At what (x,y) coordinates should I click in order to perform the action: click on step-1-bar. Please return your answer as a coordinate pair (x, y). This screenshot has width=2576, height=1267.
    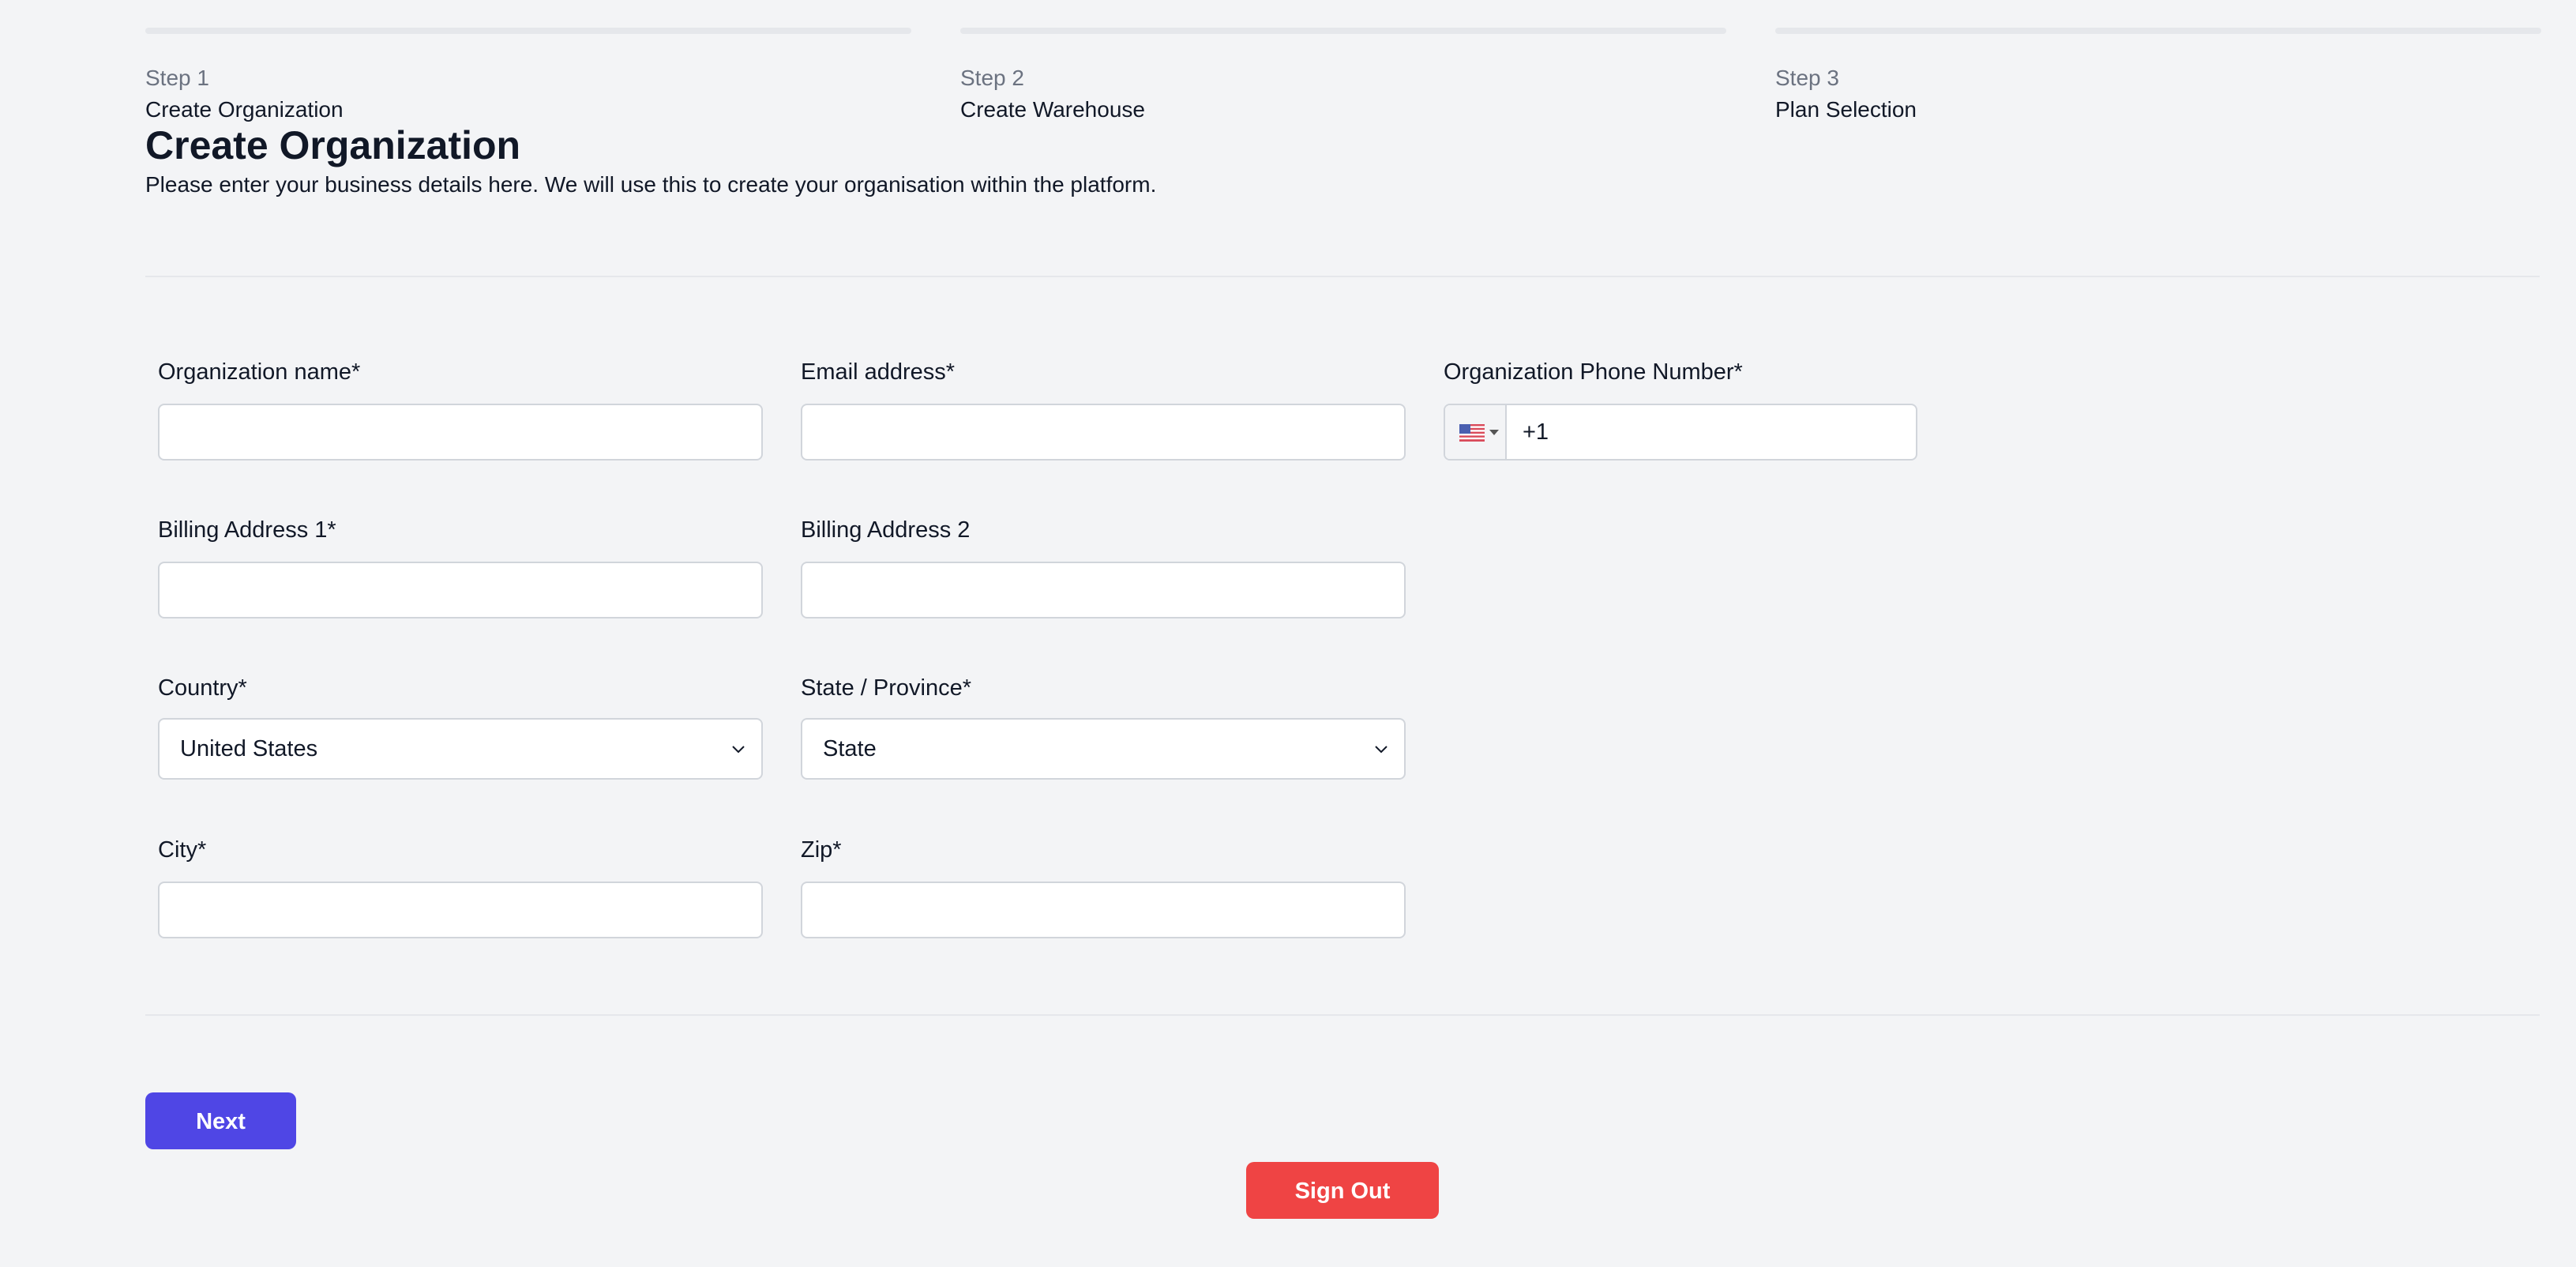
    Looking at the image, I should click on (528, 31).